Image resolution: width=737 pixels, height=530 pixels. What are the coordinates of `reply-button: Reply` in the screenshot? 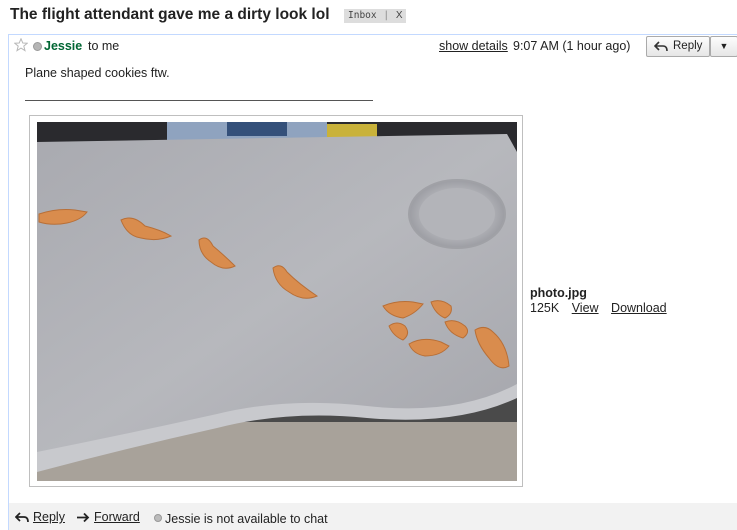 It's located at (678, 46).